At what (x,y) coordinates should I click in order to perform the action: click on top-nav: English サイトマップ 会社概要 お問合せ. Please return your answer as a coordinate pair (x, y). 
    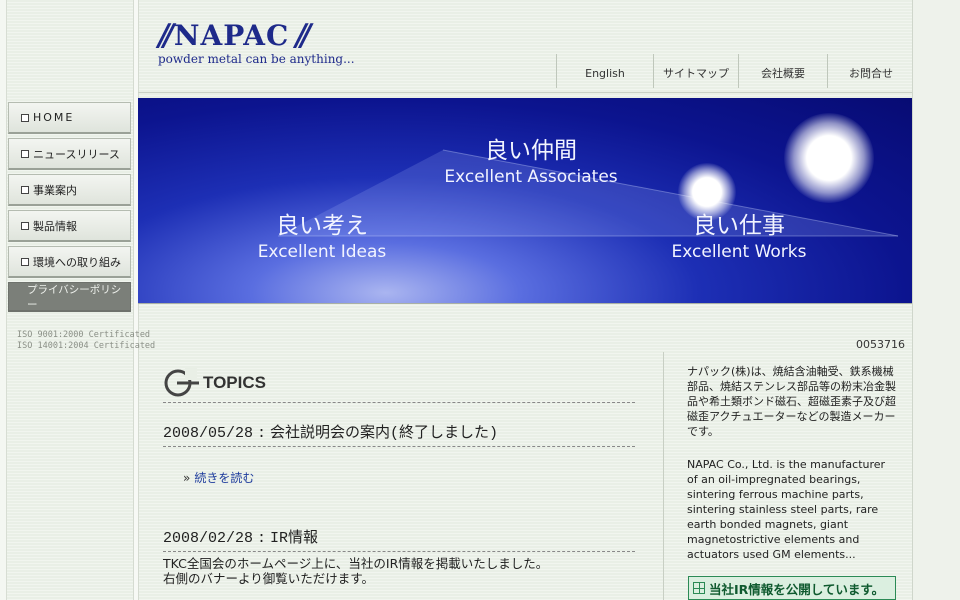
    Looking at the image, I should click on (735, 71).